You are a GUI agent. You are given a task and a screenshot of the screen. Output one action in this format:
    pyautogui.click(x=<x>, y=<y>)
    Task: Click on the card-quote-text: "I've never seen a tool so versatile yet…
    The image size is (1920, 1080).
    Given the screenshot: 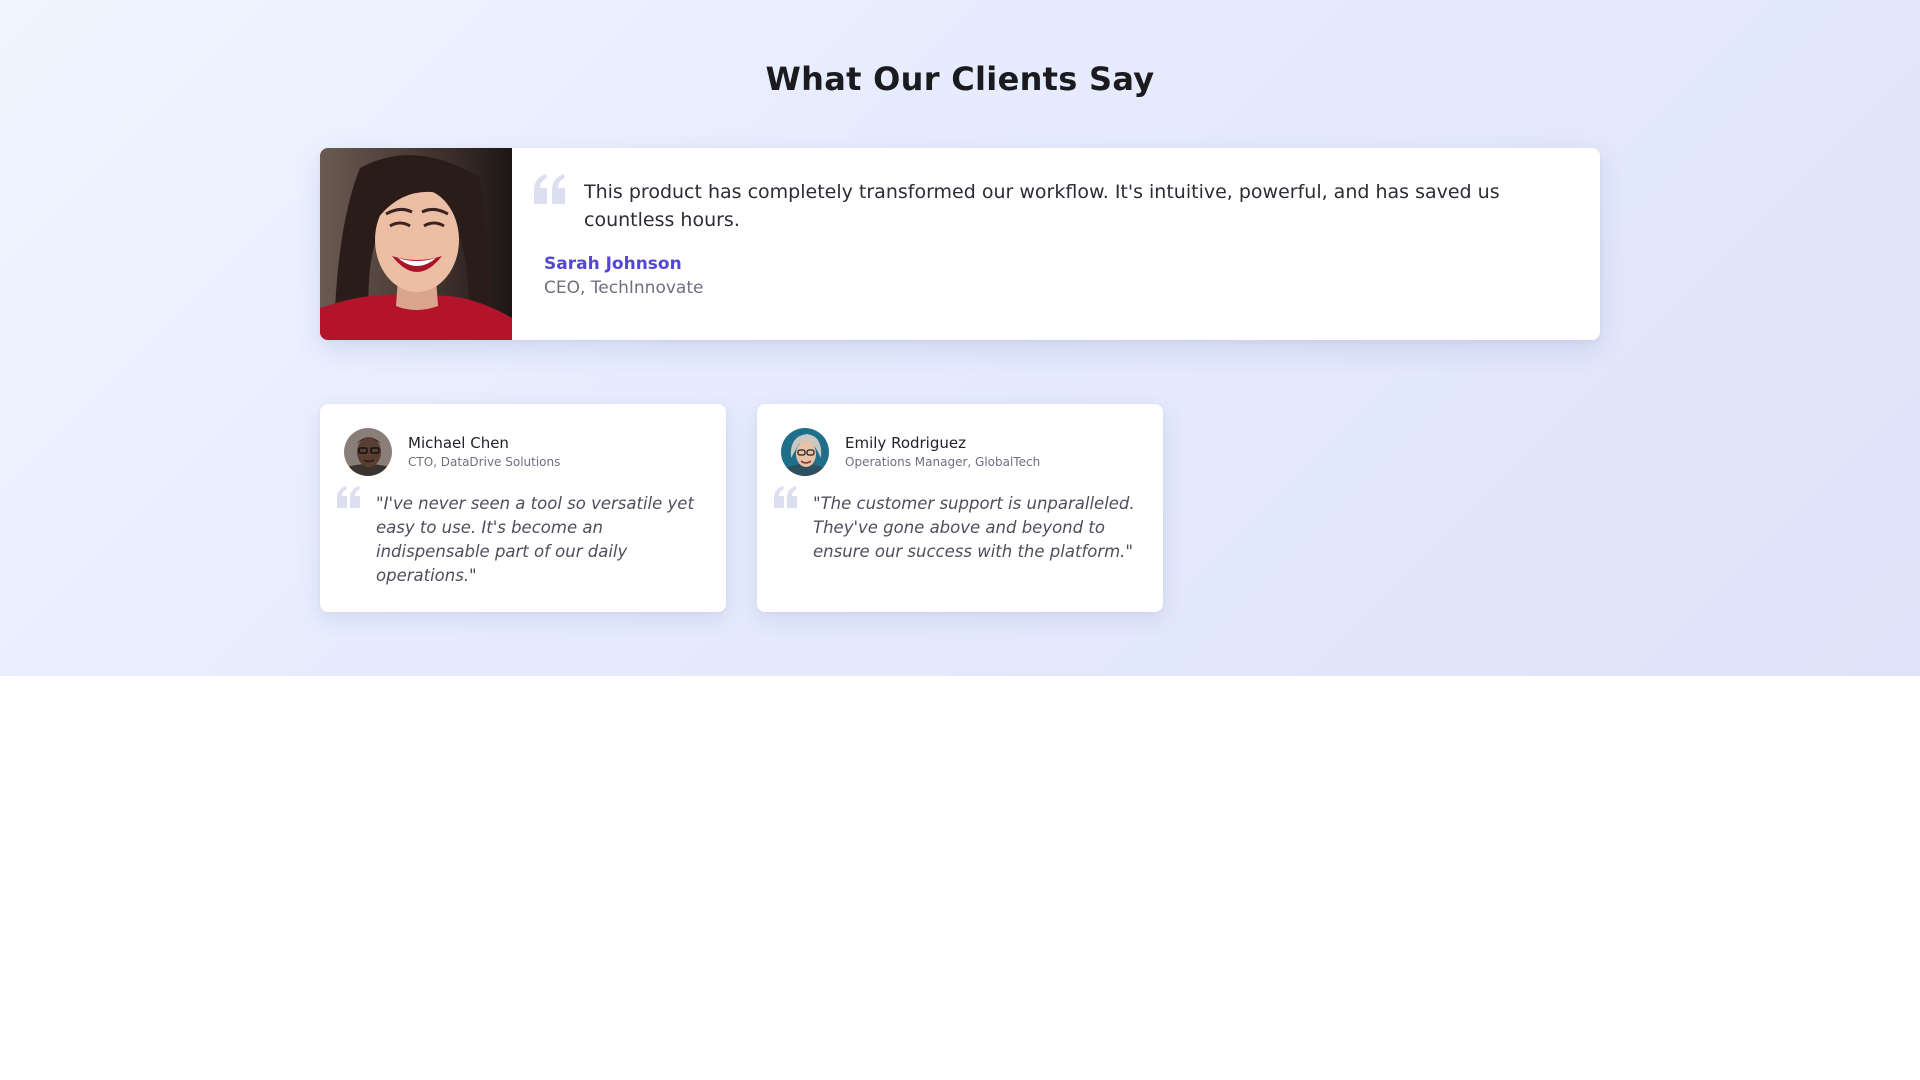 What is the action you would take?
    pyautogui.click(x=535, y=539)
    